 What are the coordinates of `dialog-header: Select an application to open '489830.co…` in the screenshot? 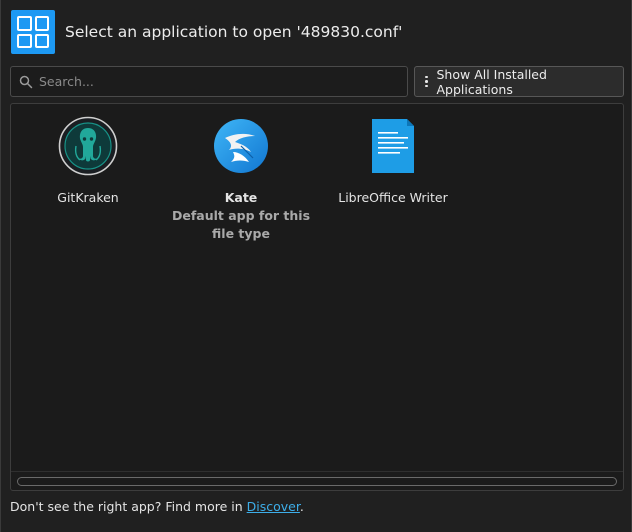 It's located at (311, 32).